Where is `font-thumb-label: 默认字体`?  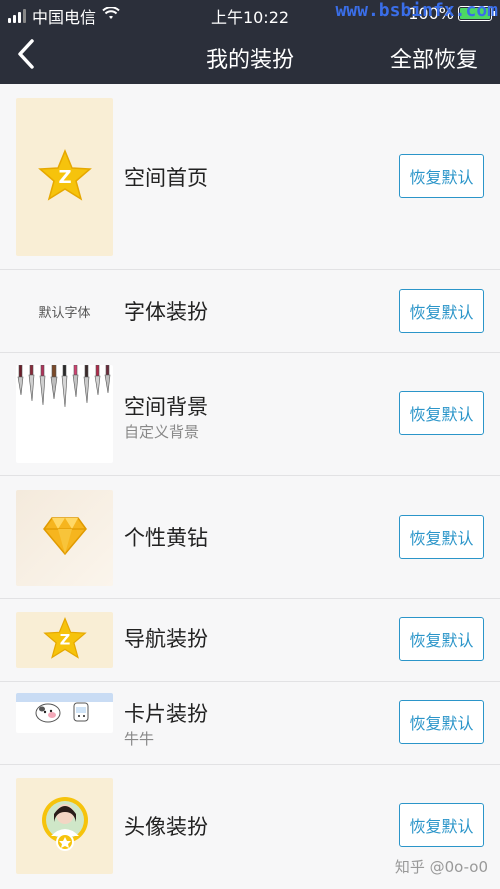
font-thumb-label: 默认字体 is located at coordinates (64, 313).